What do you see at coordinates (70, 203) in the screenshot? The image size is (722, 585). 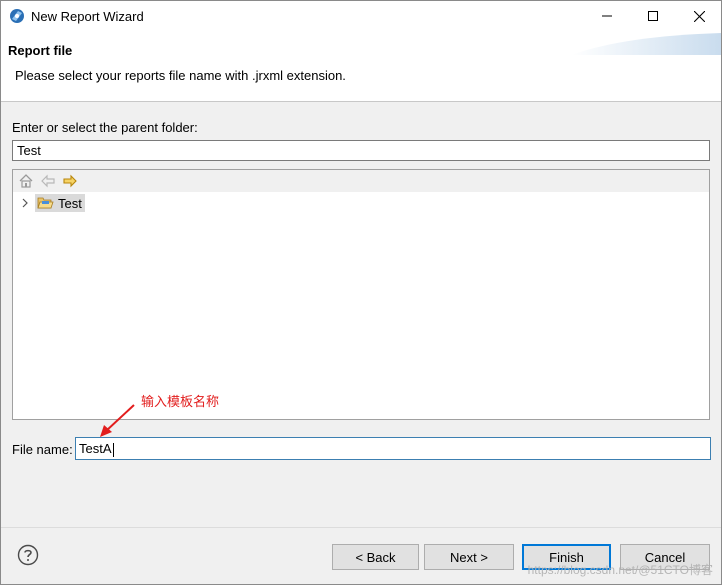 I see `tree-item-label: Test` at bounding box center [70, 203].